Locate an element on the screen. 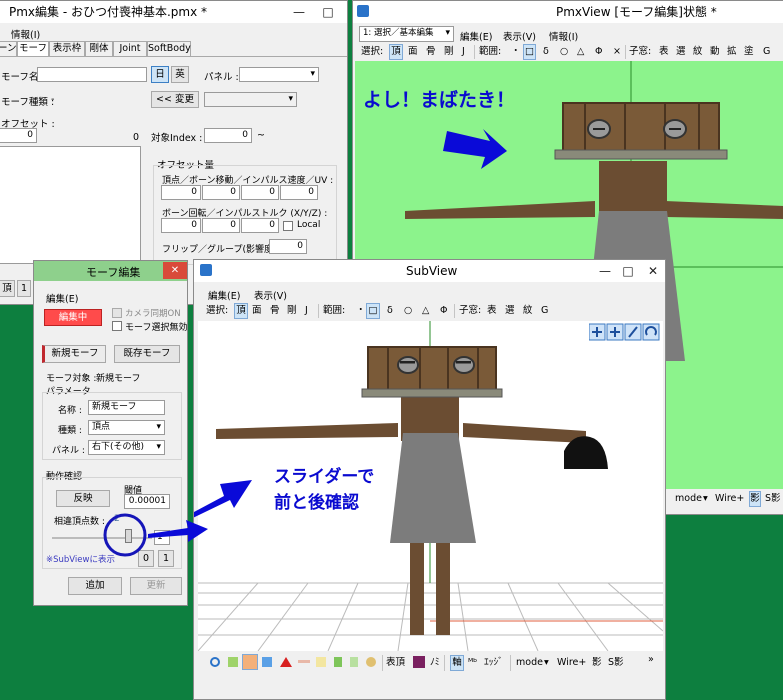 Image resolution: width=783 pixels, height=700 pixels. add-button: 追加 is located at coordinates (95, 586).